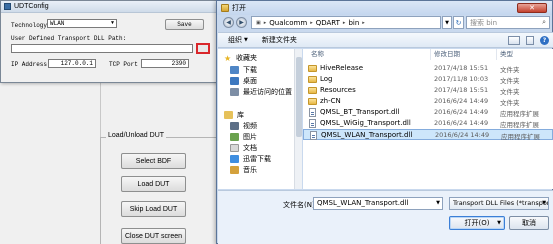 The height and width of the screenshot is (244, 553). What do you see at coordinates (464, 54) in the screenshot?
I see `column-date: 修改日期` at bounding box center [464, 54].